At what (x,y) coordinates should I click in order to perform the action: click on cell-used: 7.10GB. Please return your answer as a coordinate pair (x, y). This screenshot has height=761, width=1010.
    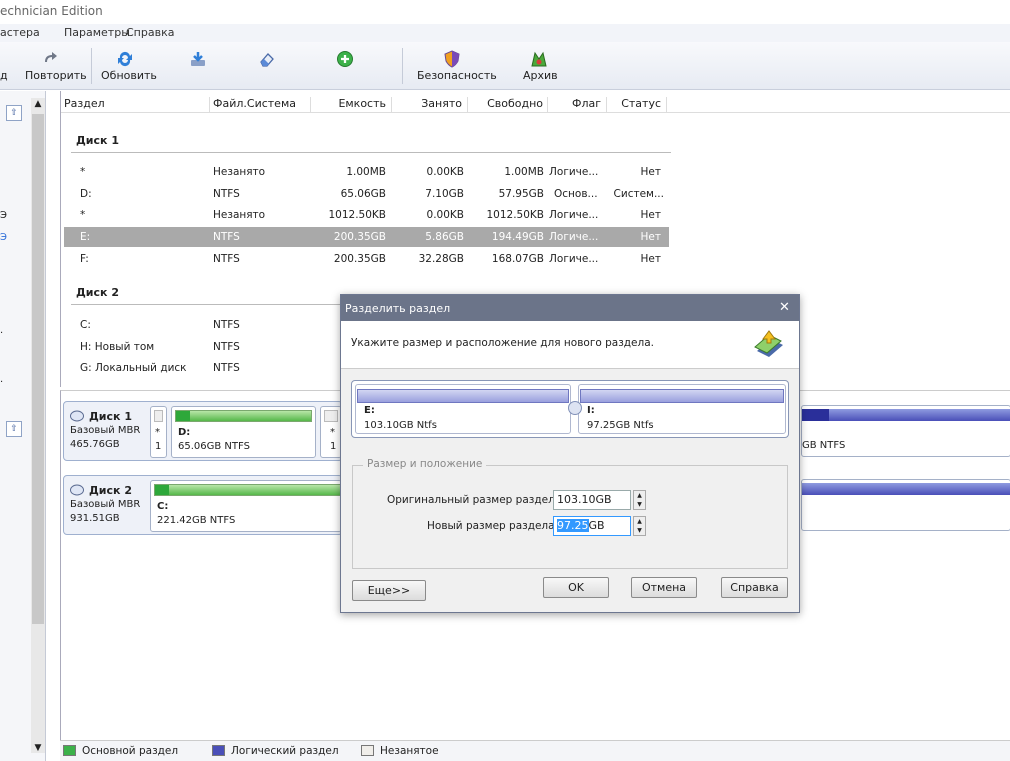
    Looking at the image, I should click on (444, 194).